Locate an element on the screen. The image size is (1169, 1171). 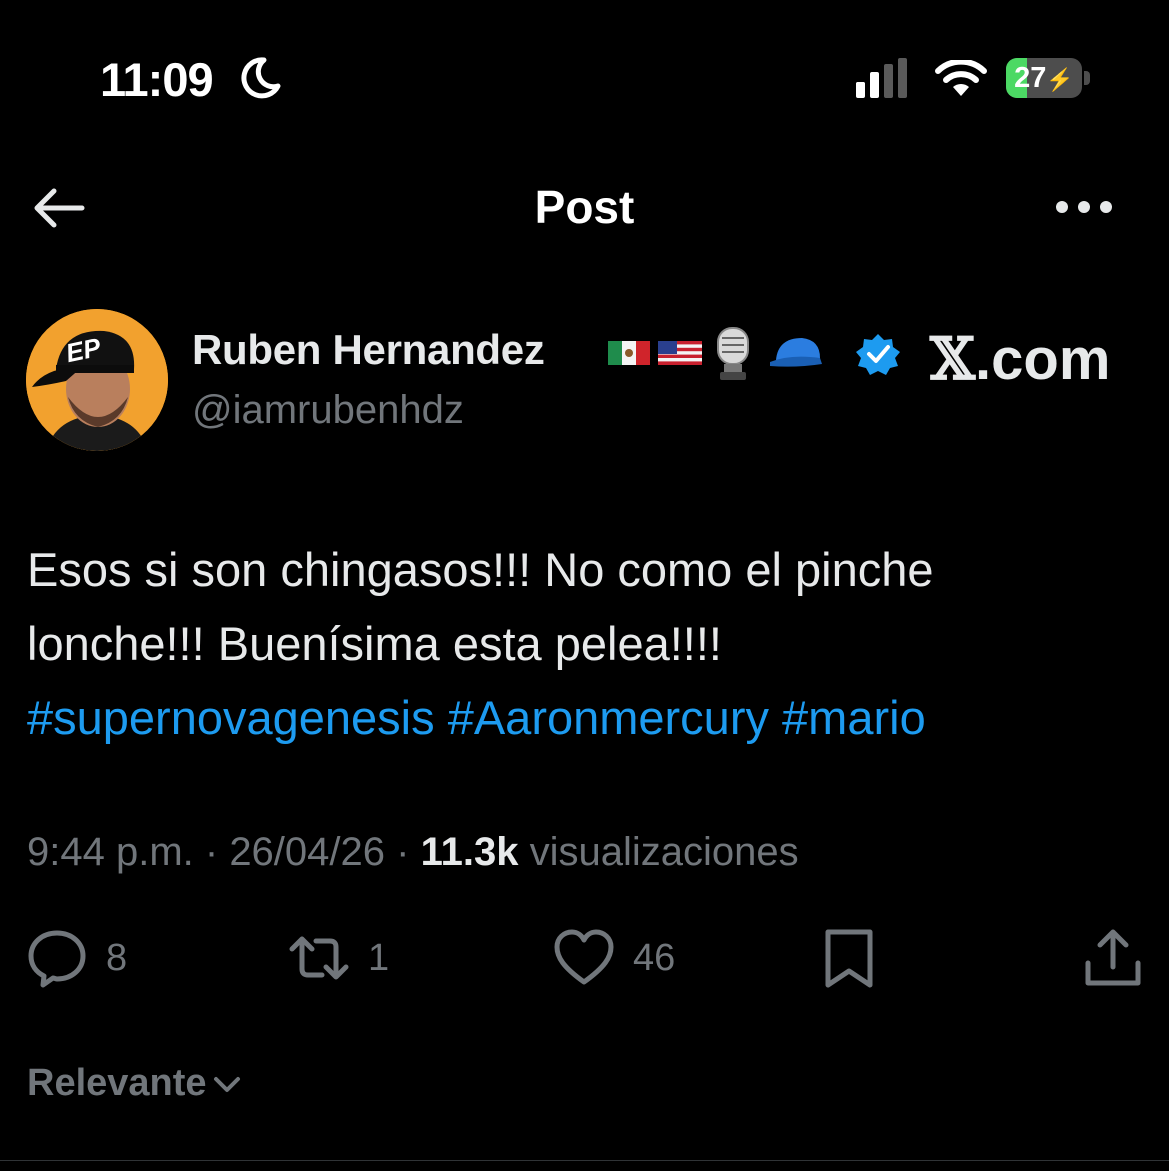
like-count: 46 is located at coordinates (654, 957).